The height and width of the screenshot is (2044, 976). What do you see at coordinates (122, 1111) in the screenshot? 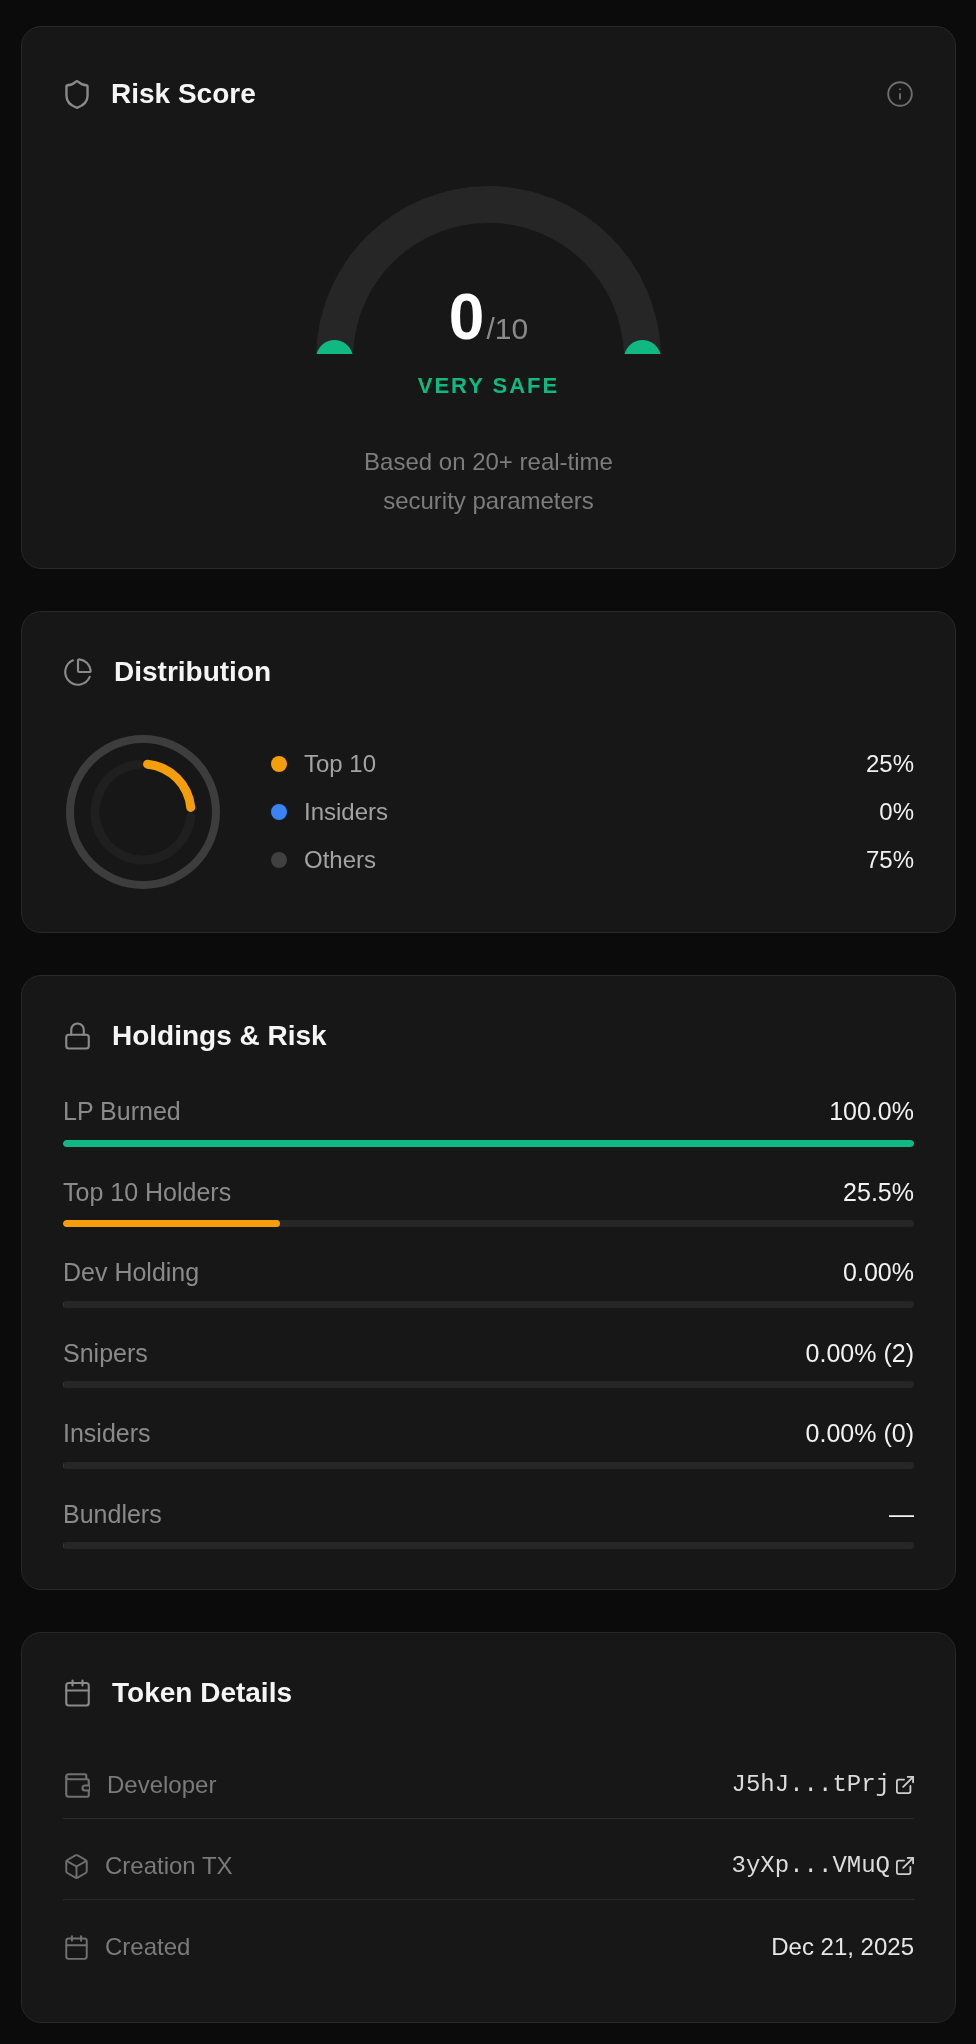
I see `metric-label: LP Burned` at bounding box center [122, 1111].